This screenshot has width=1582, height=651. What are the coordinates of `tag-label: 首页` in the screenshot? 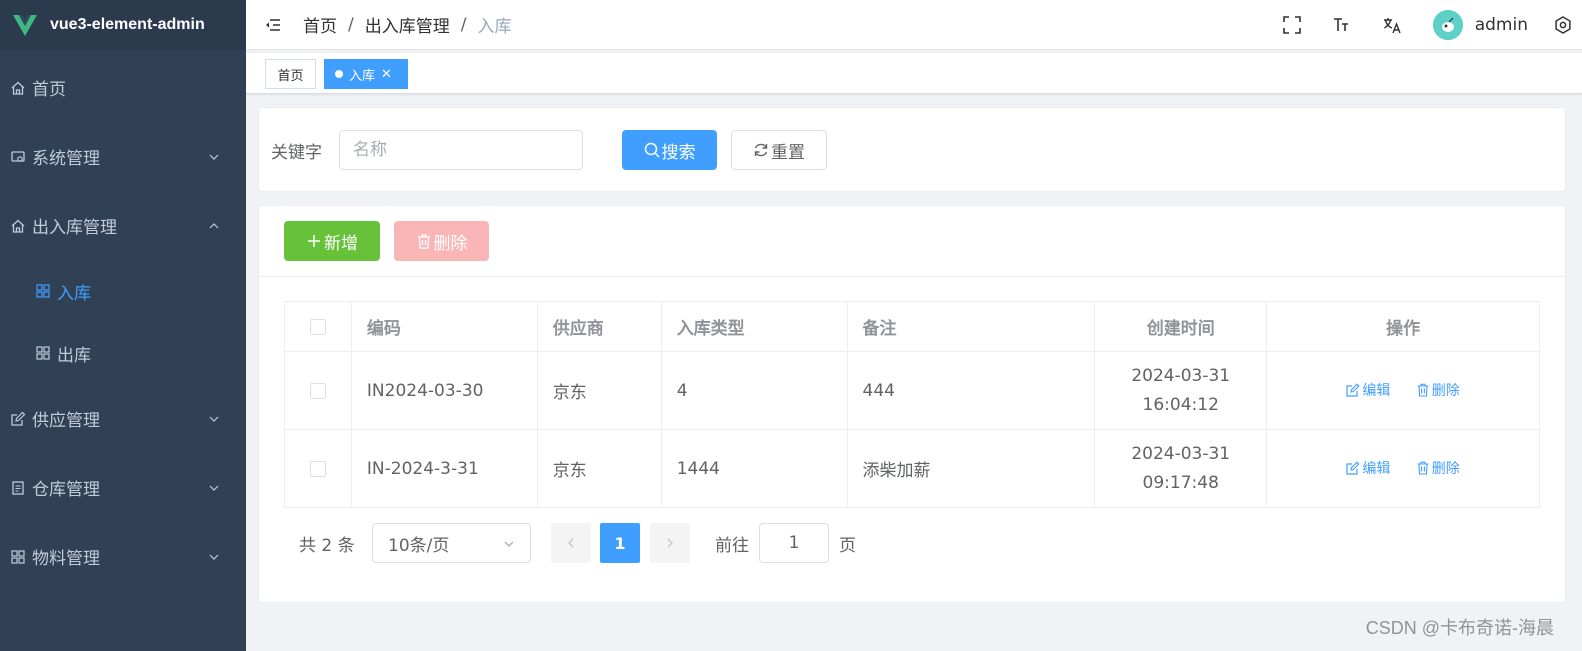 It's located at (290, 76).